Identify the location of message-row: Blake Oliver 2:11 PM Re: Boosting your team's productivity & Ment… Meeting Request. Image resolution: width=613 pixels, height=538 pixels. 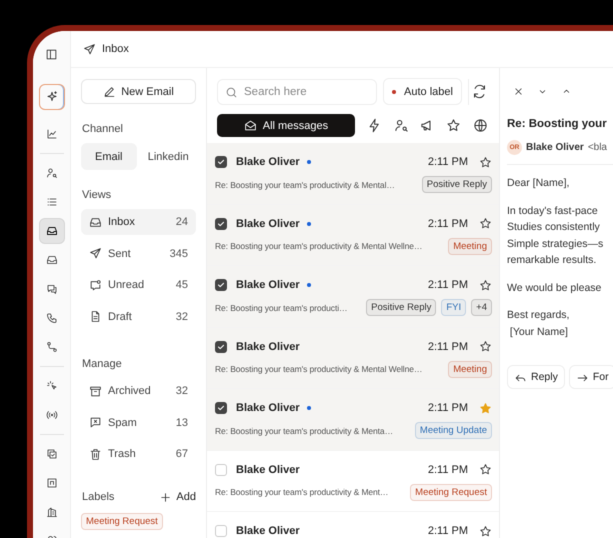
(353, 481).